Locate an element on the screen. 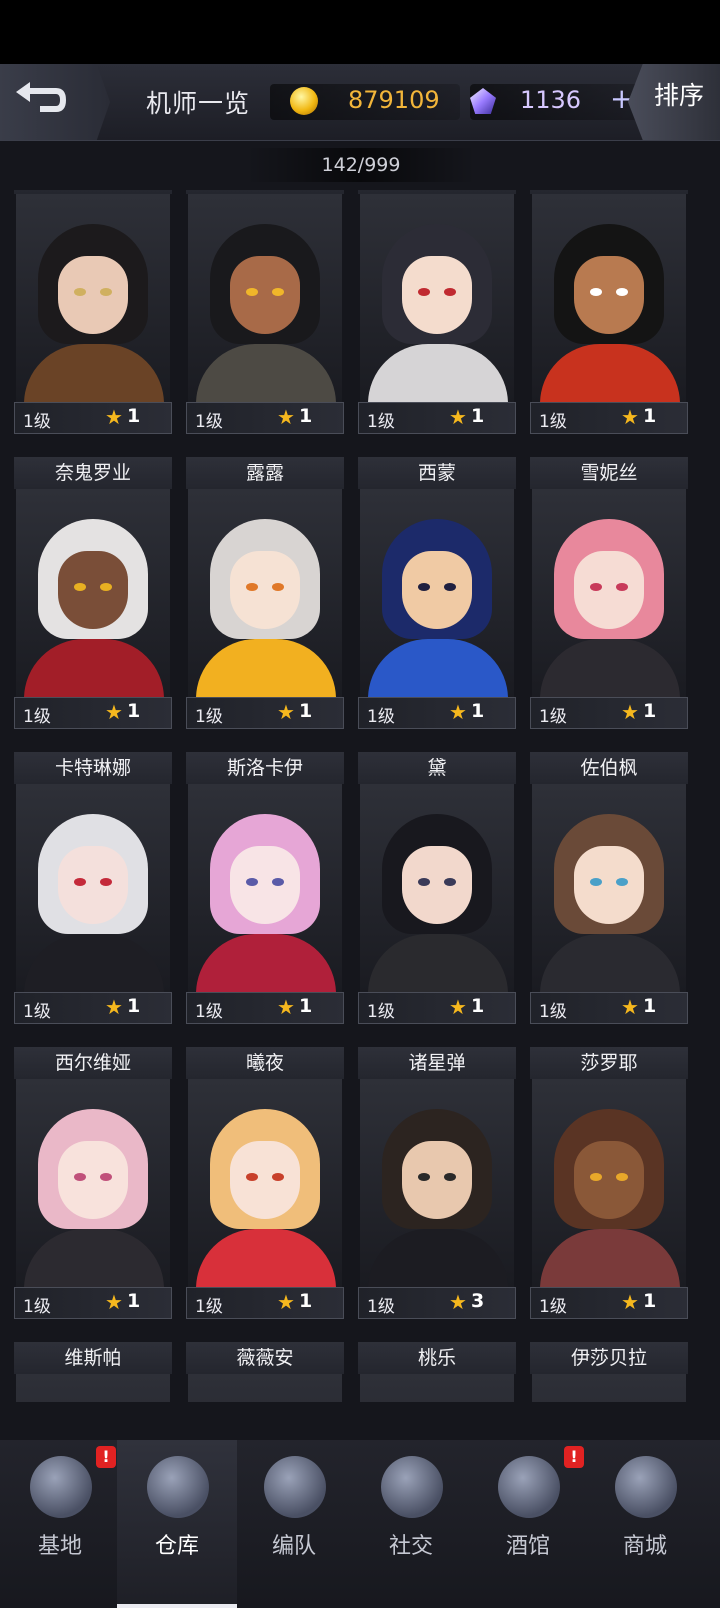 Image resolution: width=720 pixels, height=1608 pixels. pilot-card: 黛 1级 ★ 1 is located at coordinates (437, 888).